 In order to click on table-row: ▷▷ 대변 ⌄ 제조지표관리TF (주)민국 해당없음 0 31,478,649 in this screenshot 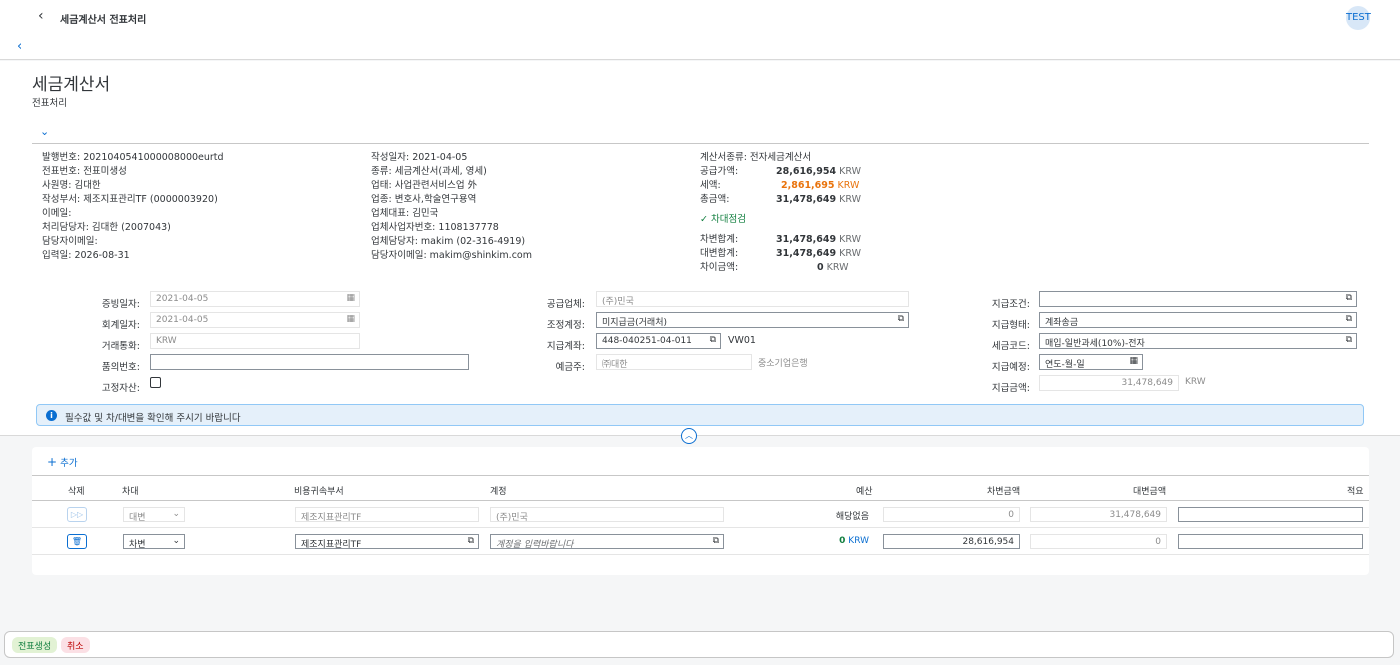, I will do `click(700, 514)`.